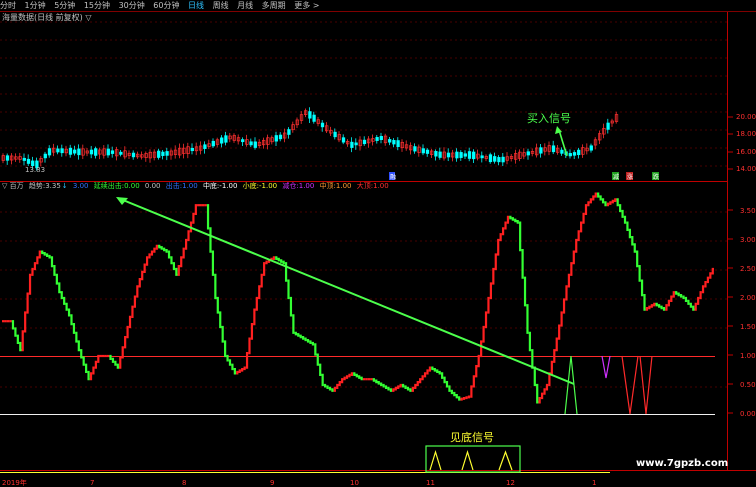  Describe the element at coordinates (35, 170) in the screenshot. I see `low-price-label: 13.83` at that location.